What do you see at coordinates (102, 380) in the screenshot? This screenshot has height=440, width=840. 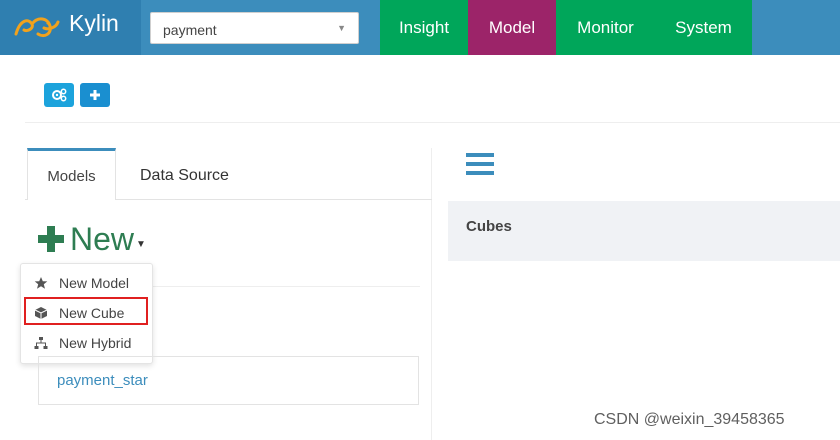 I see `model-link: payment_star` at bounding box center [102, 380].